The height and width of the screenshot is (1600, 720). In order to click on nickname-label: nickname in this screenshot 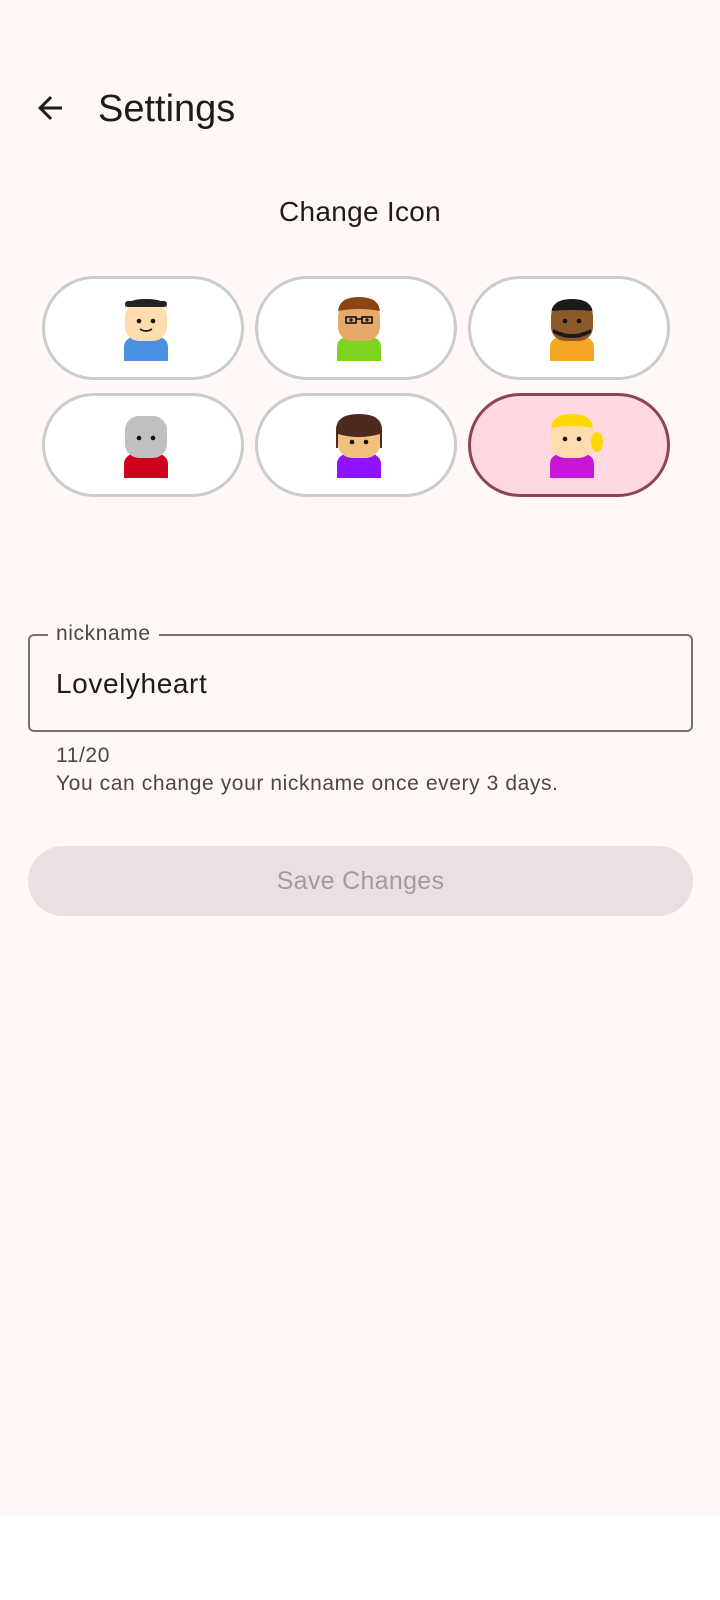, I will do `click(103, 634)`.